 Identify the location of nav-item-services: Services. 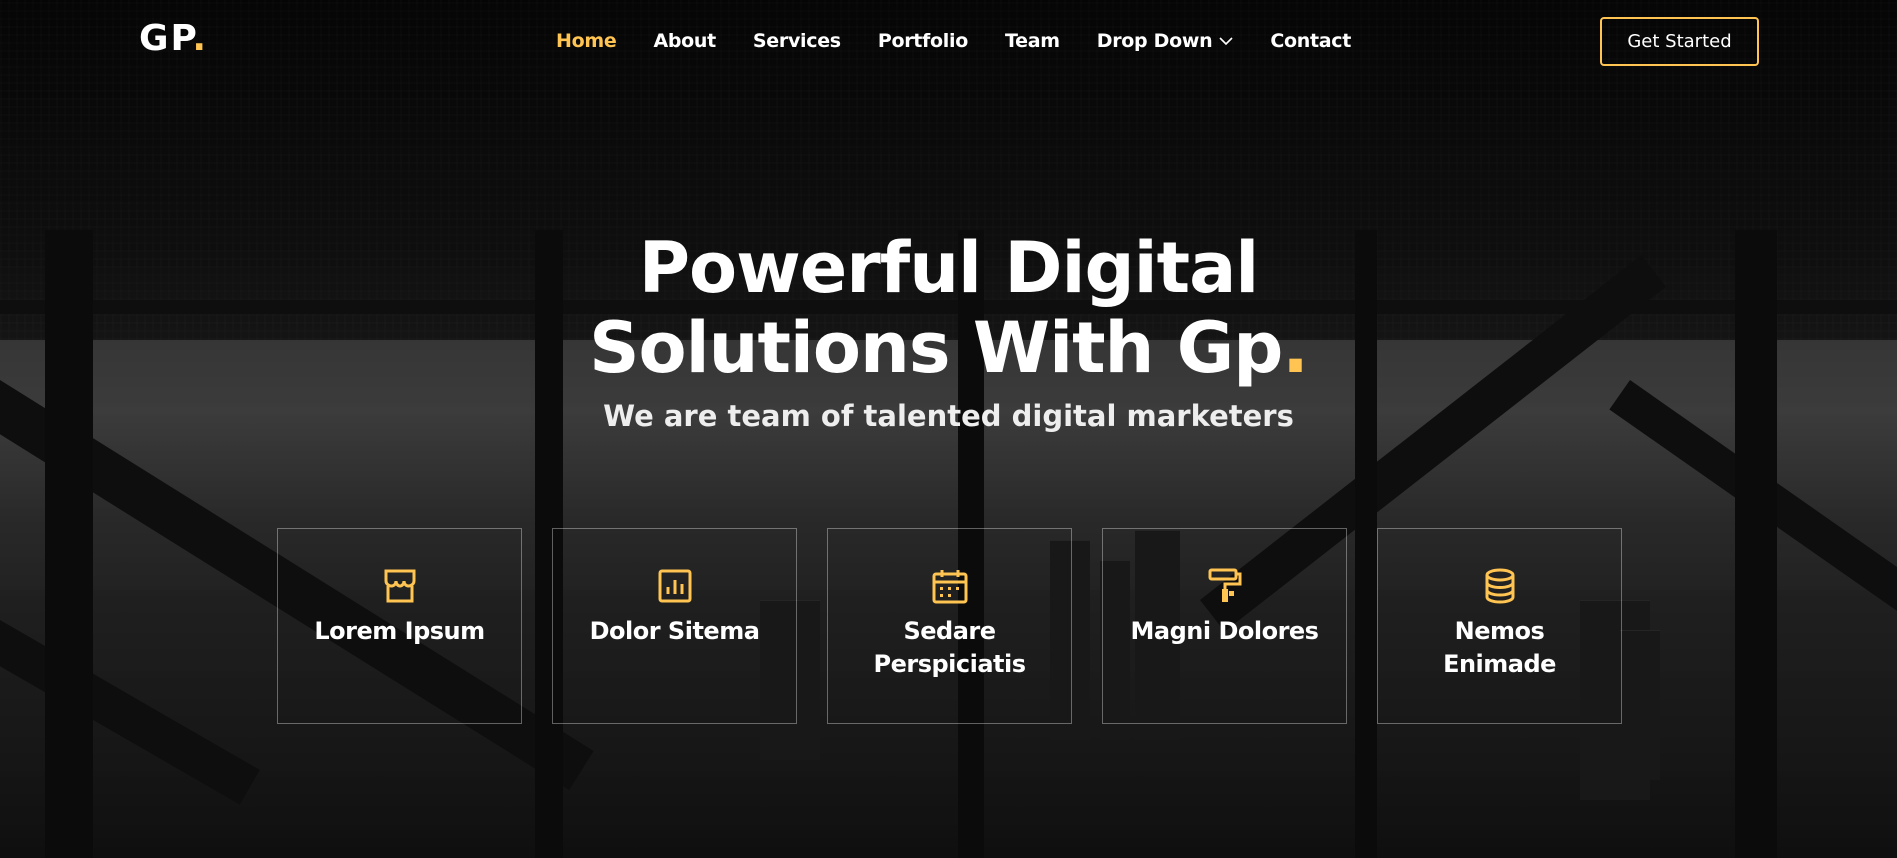
(797, 41).